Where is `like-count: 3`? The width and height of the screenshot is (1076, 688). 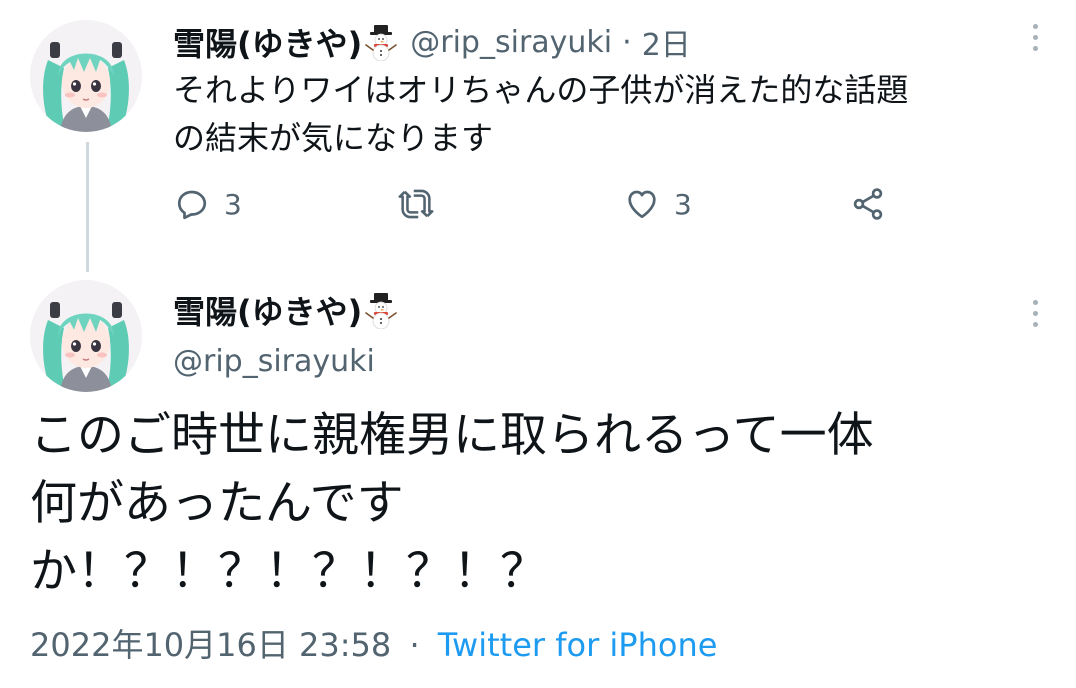
like-count: 3 is located at coordinates (683, 204).